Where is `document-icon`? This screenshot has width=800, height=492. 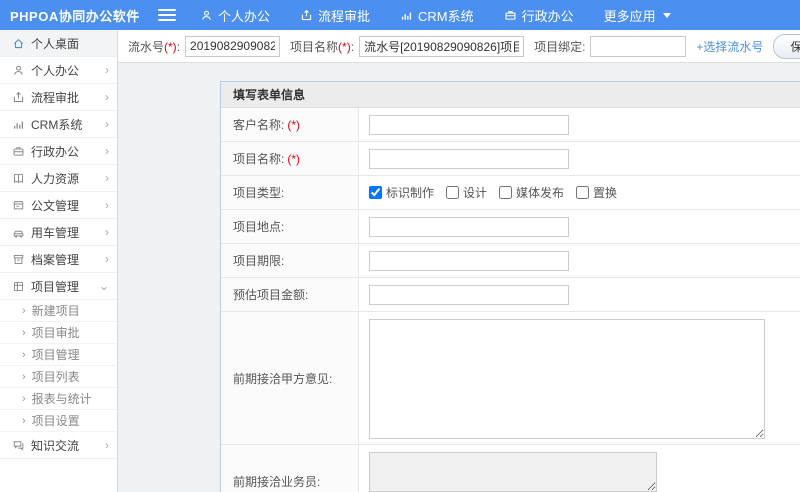 document-icon is located at coordinates (18, 204).